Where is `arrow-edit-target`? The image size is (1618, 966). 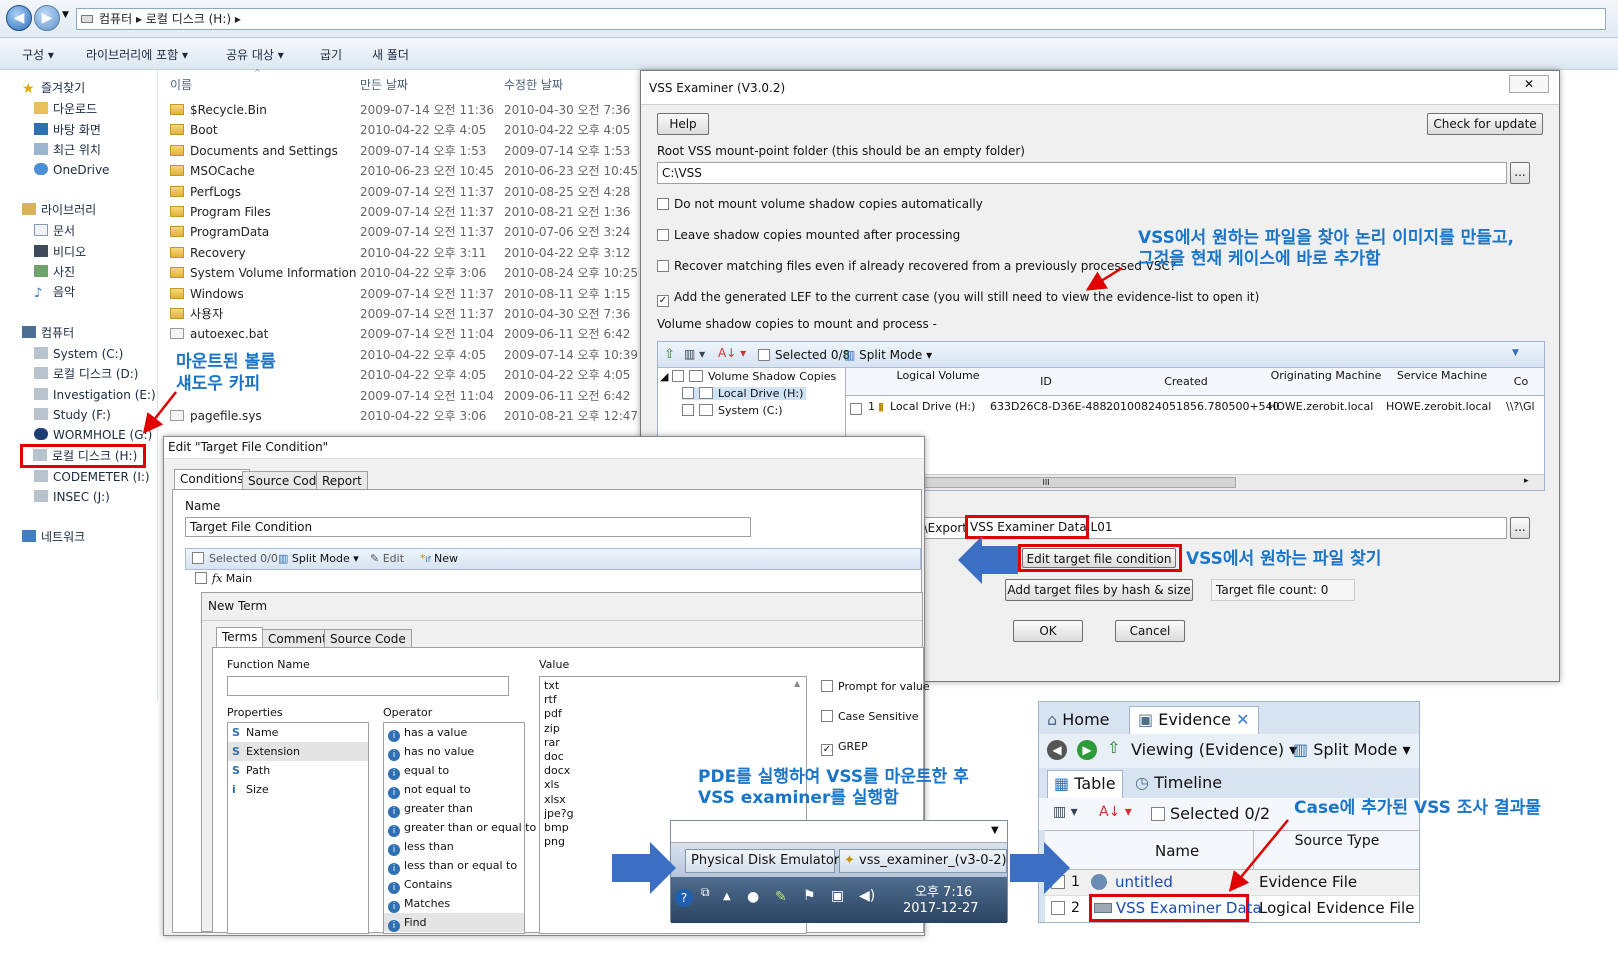
arrow-edit-target is located at coordinates (988, 560).